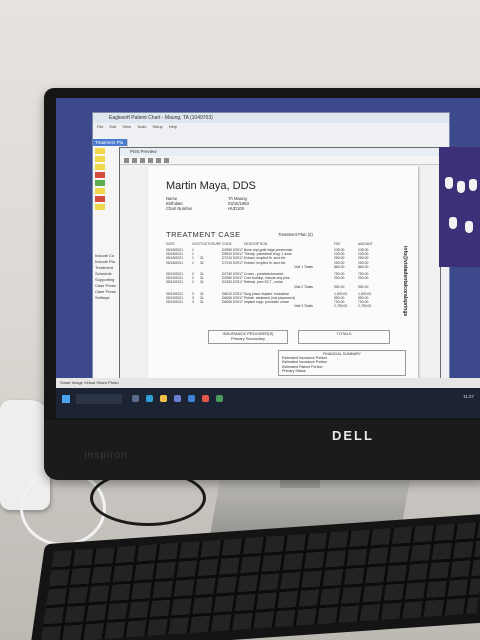  What do you see at coordinates (236, 208) in the screenshot?
I see `chart-number-value: HUD100` at bounding box center [236, 208].